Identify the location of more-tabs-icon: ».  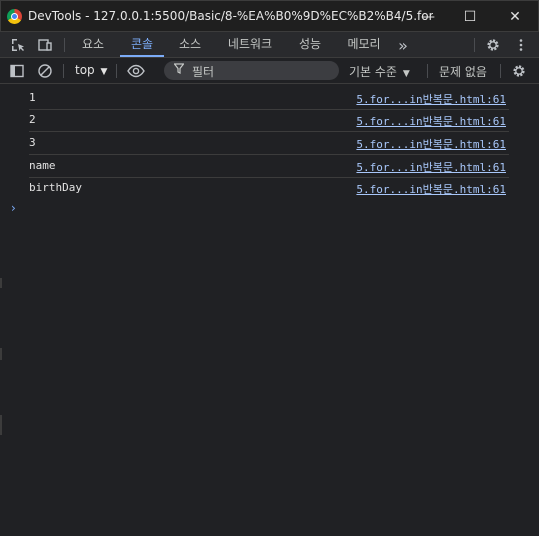
(403, 45).